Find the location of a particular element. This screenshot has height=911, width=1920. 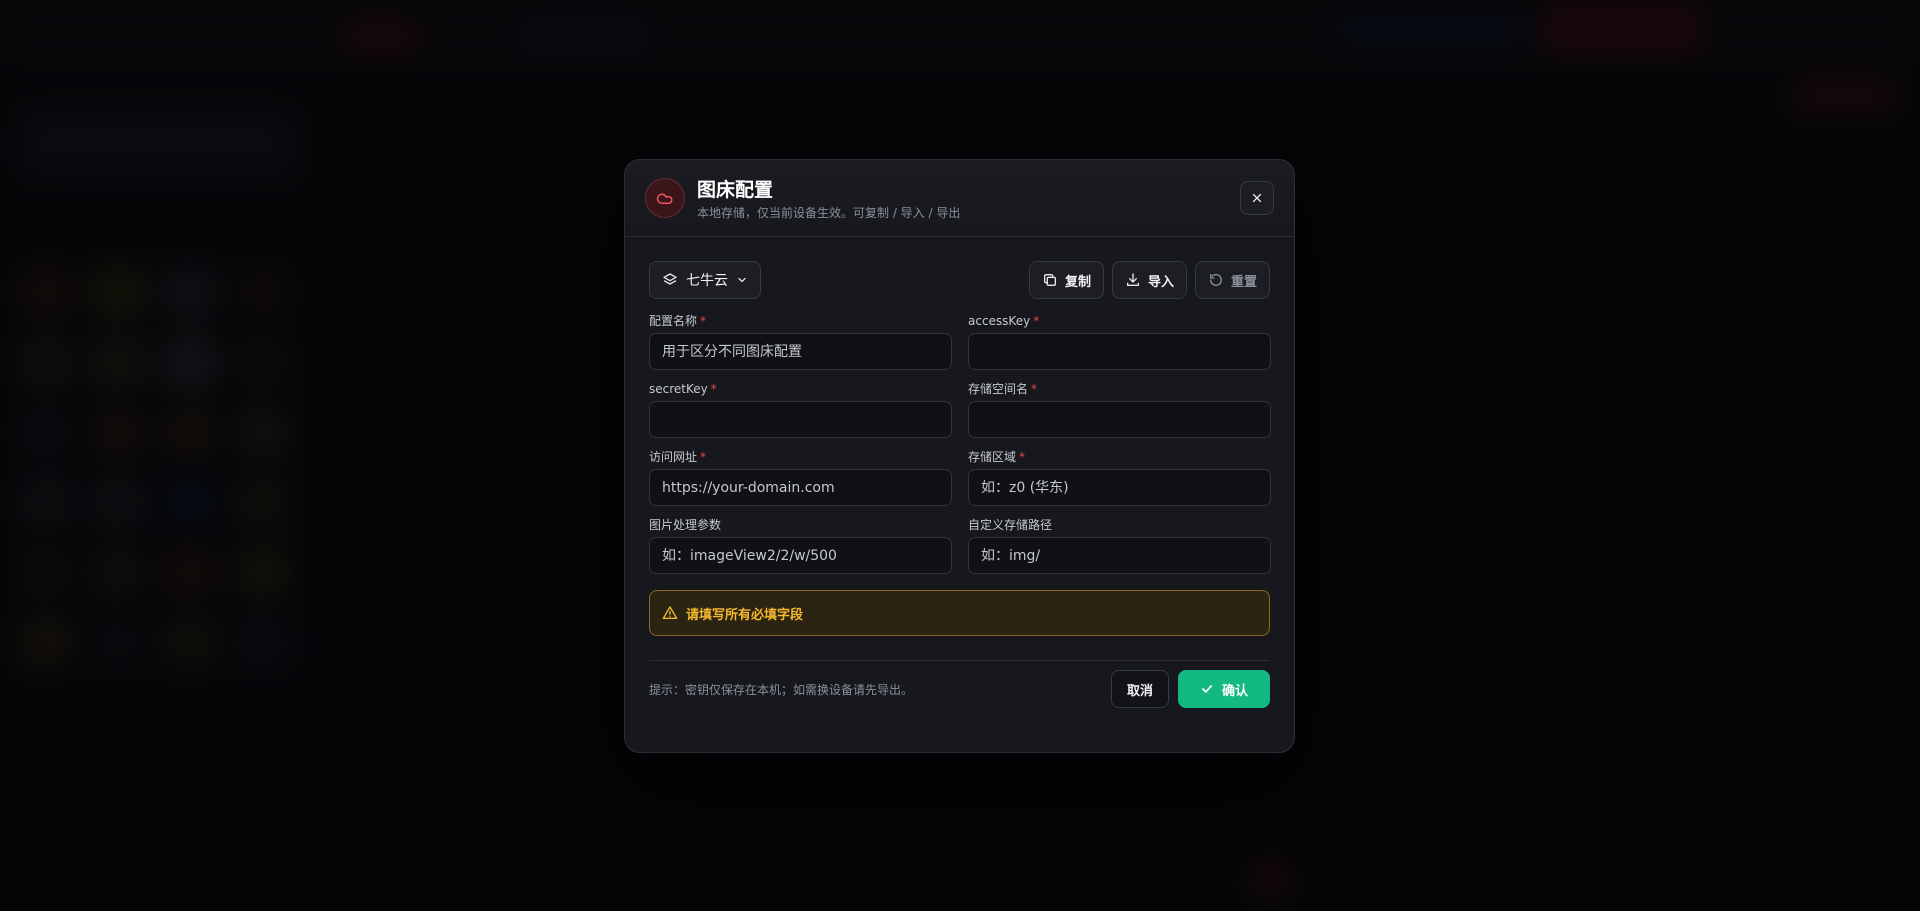

access-key-field: accessKey * is located at coordinates (1119, 342).